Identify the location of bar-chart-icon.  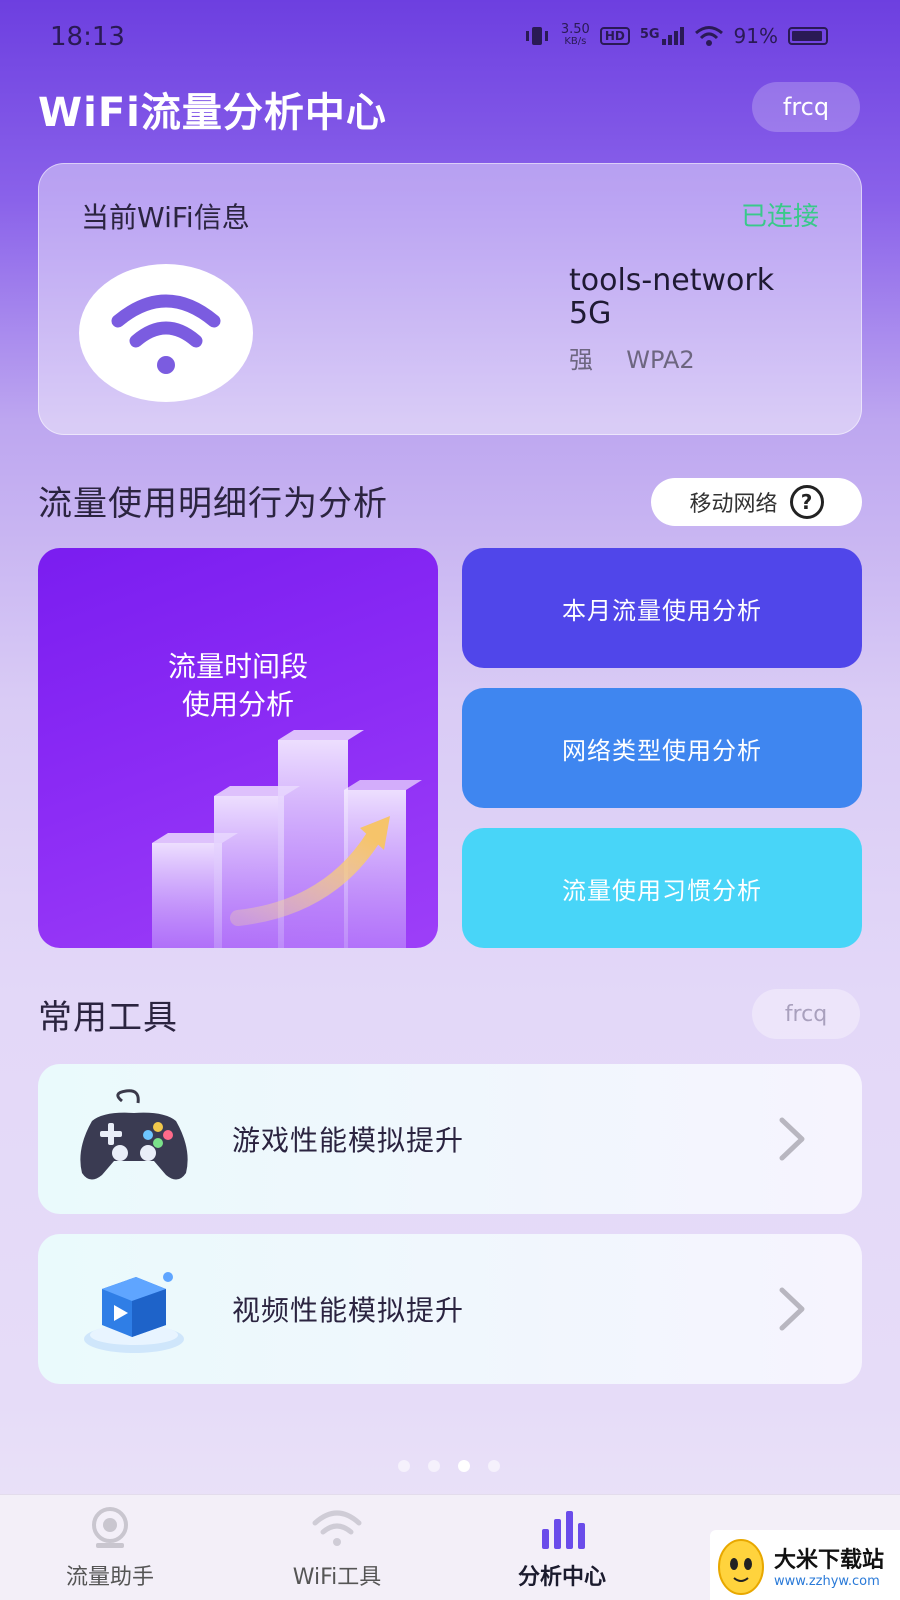
(563, 1530).